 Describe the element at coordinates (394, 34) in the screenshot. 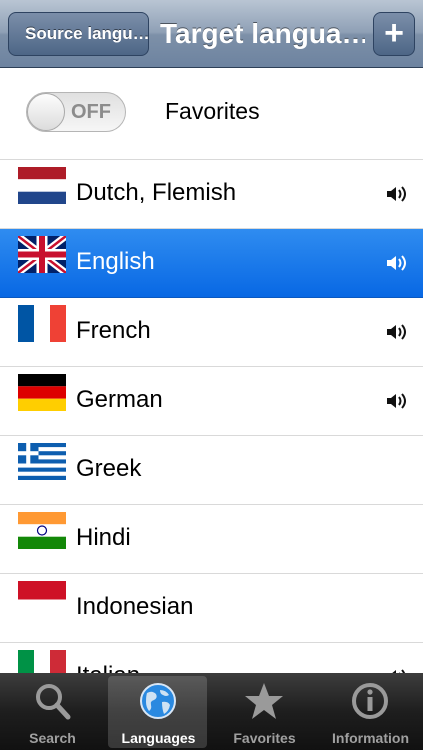

I see `add-button: +` at that location.